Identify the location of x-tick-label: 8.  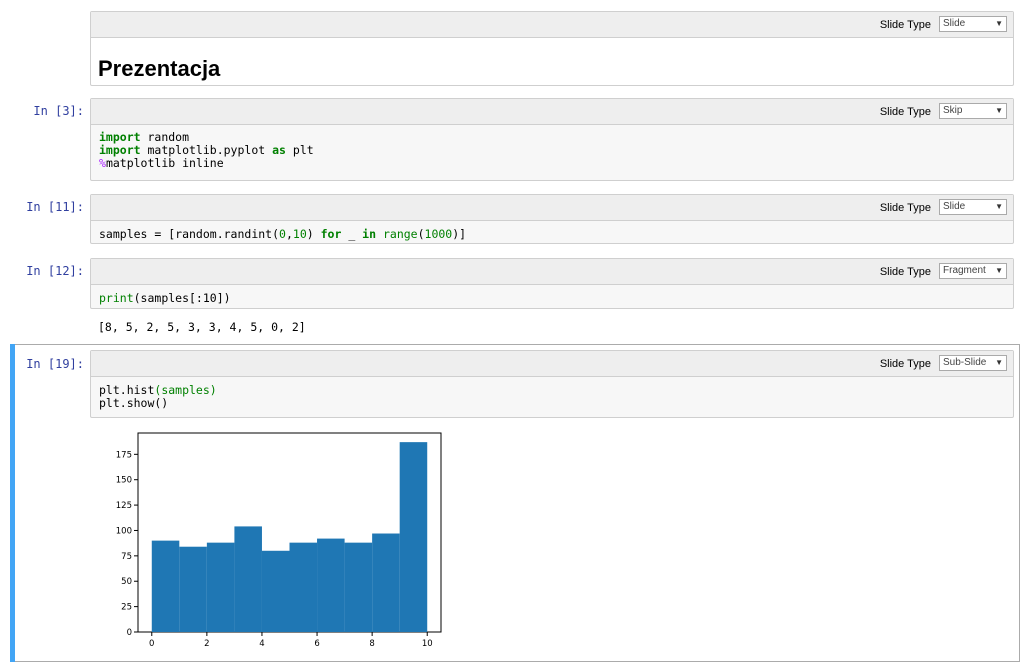
(371, 644).